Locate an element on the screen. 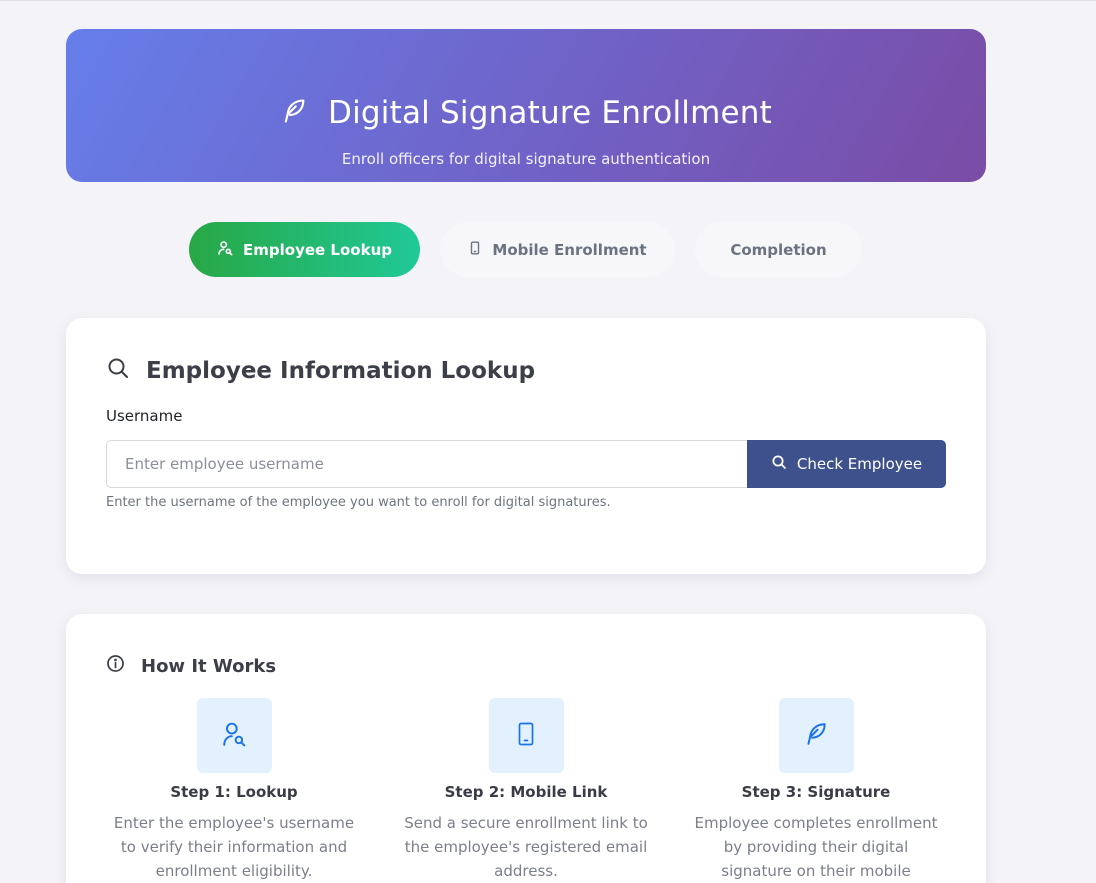 Image resolution: width=1096 pixels, height=883 pixels. top-divider is located at coordinates (548, 0).